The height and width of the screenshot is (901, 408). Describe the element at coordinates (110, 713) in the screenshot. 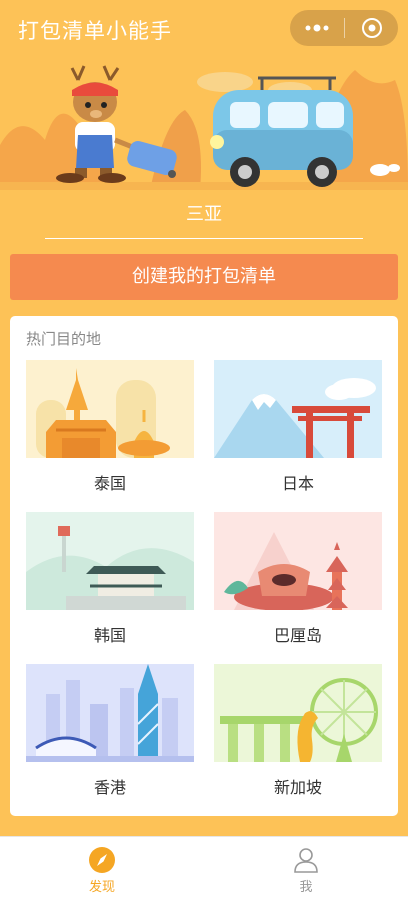

I see `hongkong-image` at that location.